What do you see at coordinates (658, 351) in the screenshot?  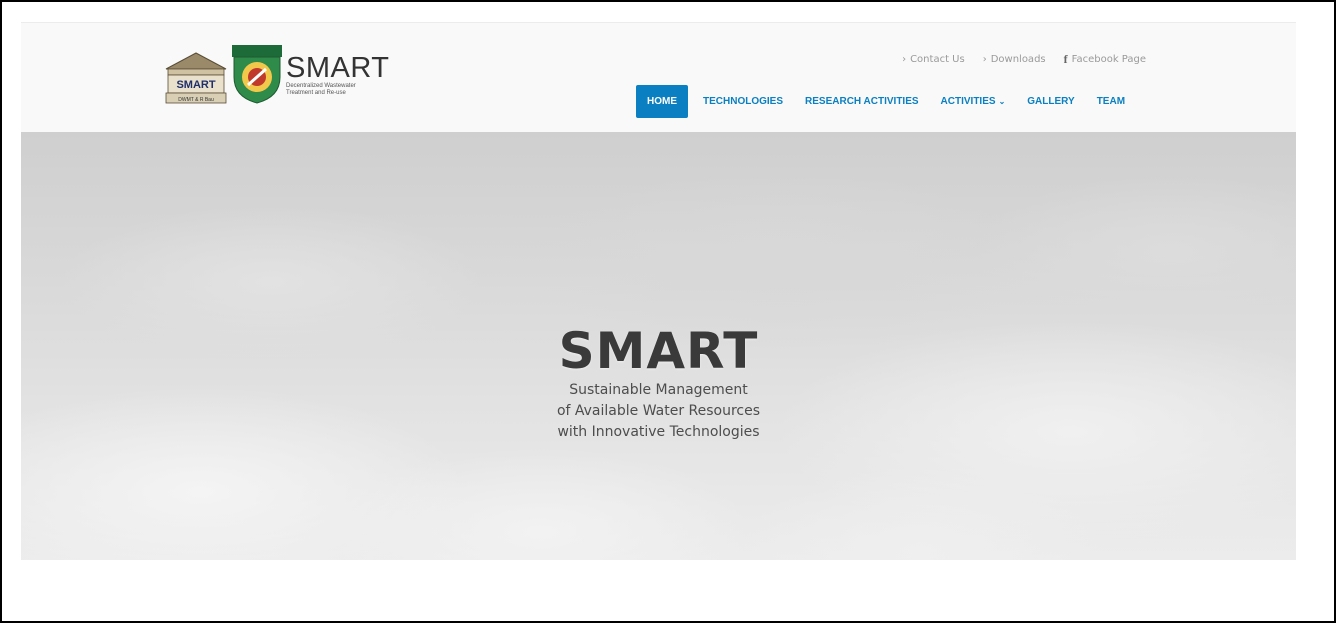 I see `hero-title: SMART` at bounding box center [658, 351].